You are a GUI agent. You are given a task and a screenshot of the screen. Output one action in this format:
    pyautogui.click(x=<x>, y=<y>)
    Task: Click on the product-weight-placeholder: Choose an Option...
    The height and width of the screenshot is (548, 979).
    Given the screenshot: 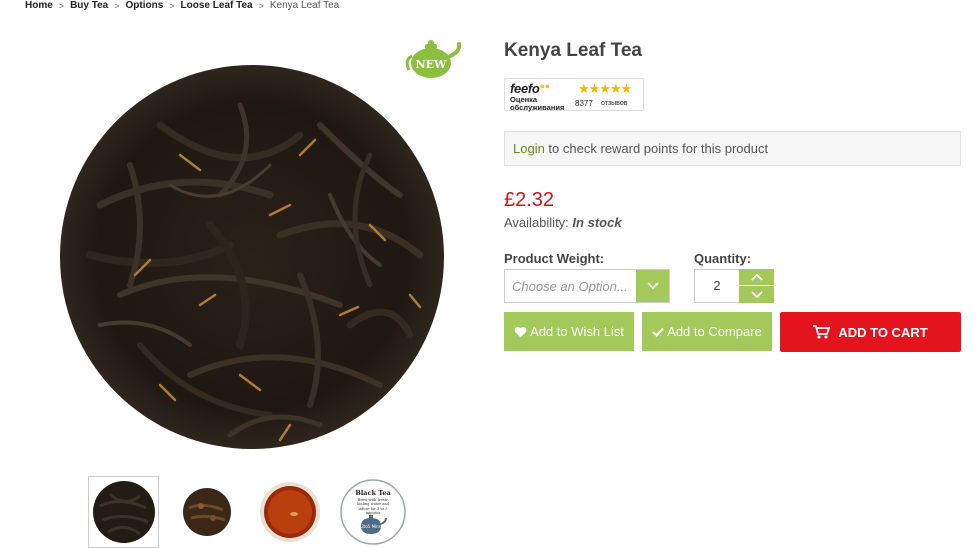 What is the action you would take?
    pyautogui.click(x=570, y=286)
    